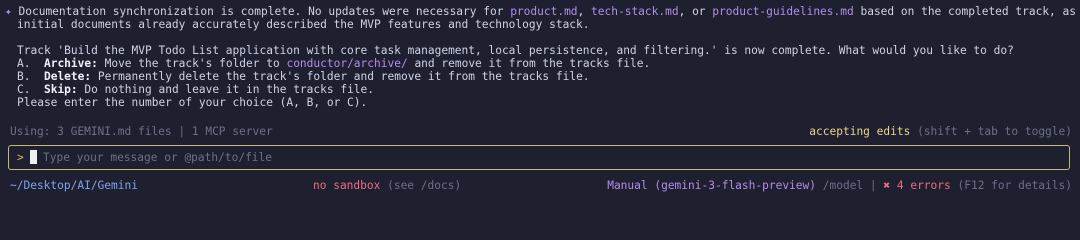  What do you see at coordinates (347, 185) in the screenshot?
I see `sandbox-label: no sandbox` at bounding box center [347, 185].